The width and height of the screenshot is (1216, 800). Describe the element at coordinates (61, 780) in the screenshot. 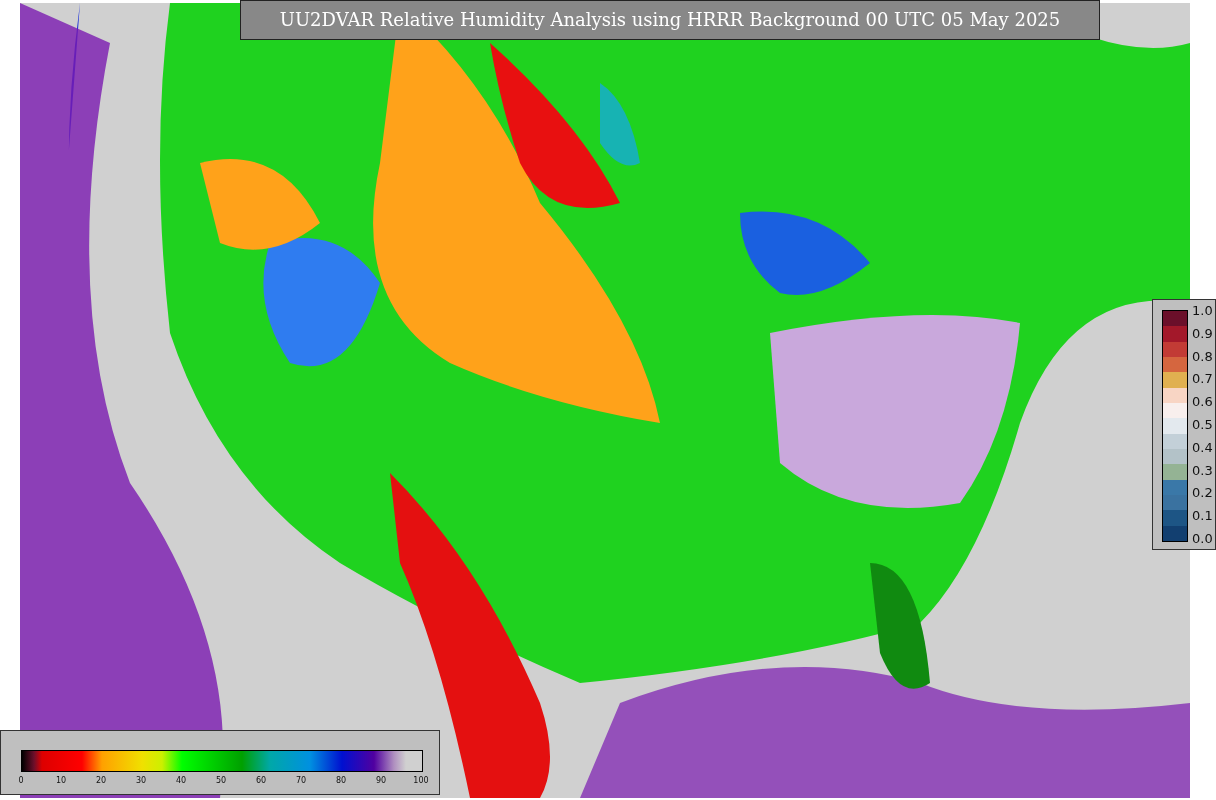

I see `colorbar-tick-label: 10` at that location.